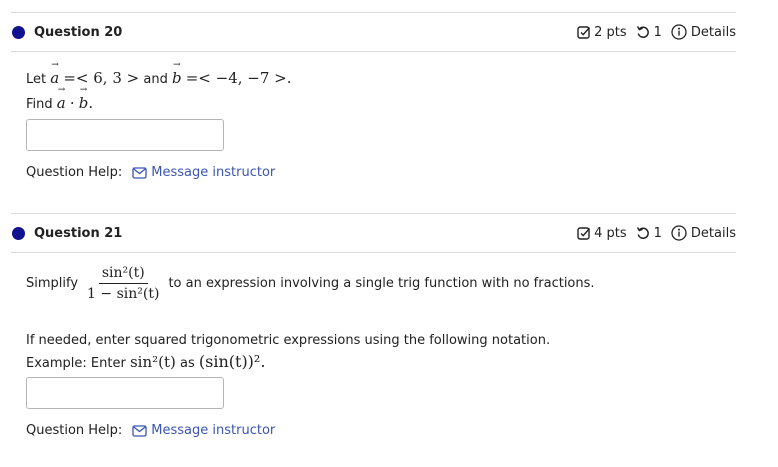  Describe the element at coordinates (123, 274) in the screenshot. I see `fraction-numerator: sin²(t)` at that location.